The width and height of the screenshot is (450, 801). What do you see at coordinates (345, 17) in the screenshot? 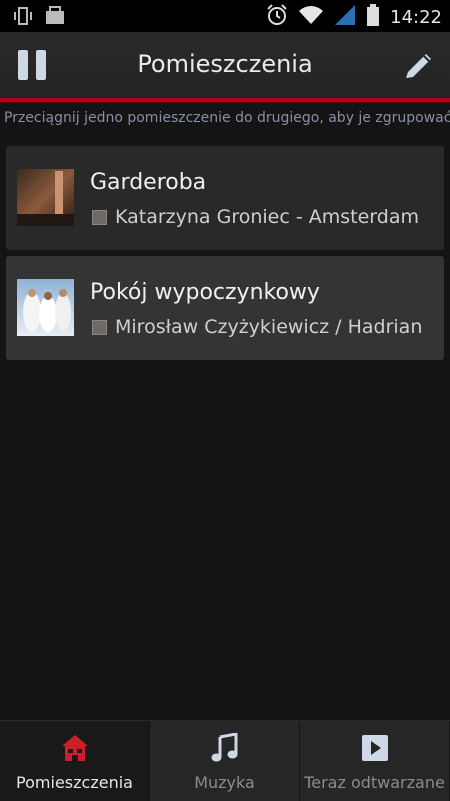
I see `signal-icon` at bounding box center [345, 17].